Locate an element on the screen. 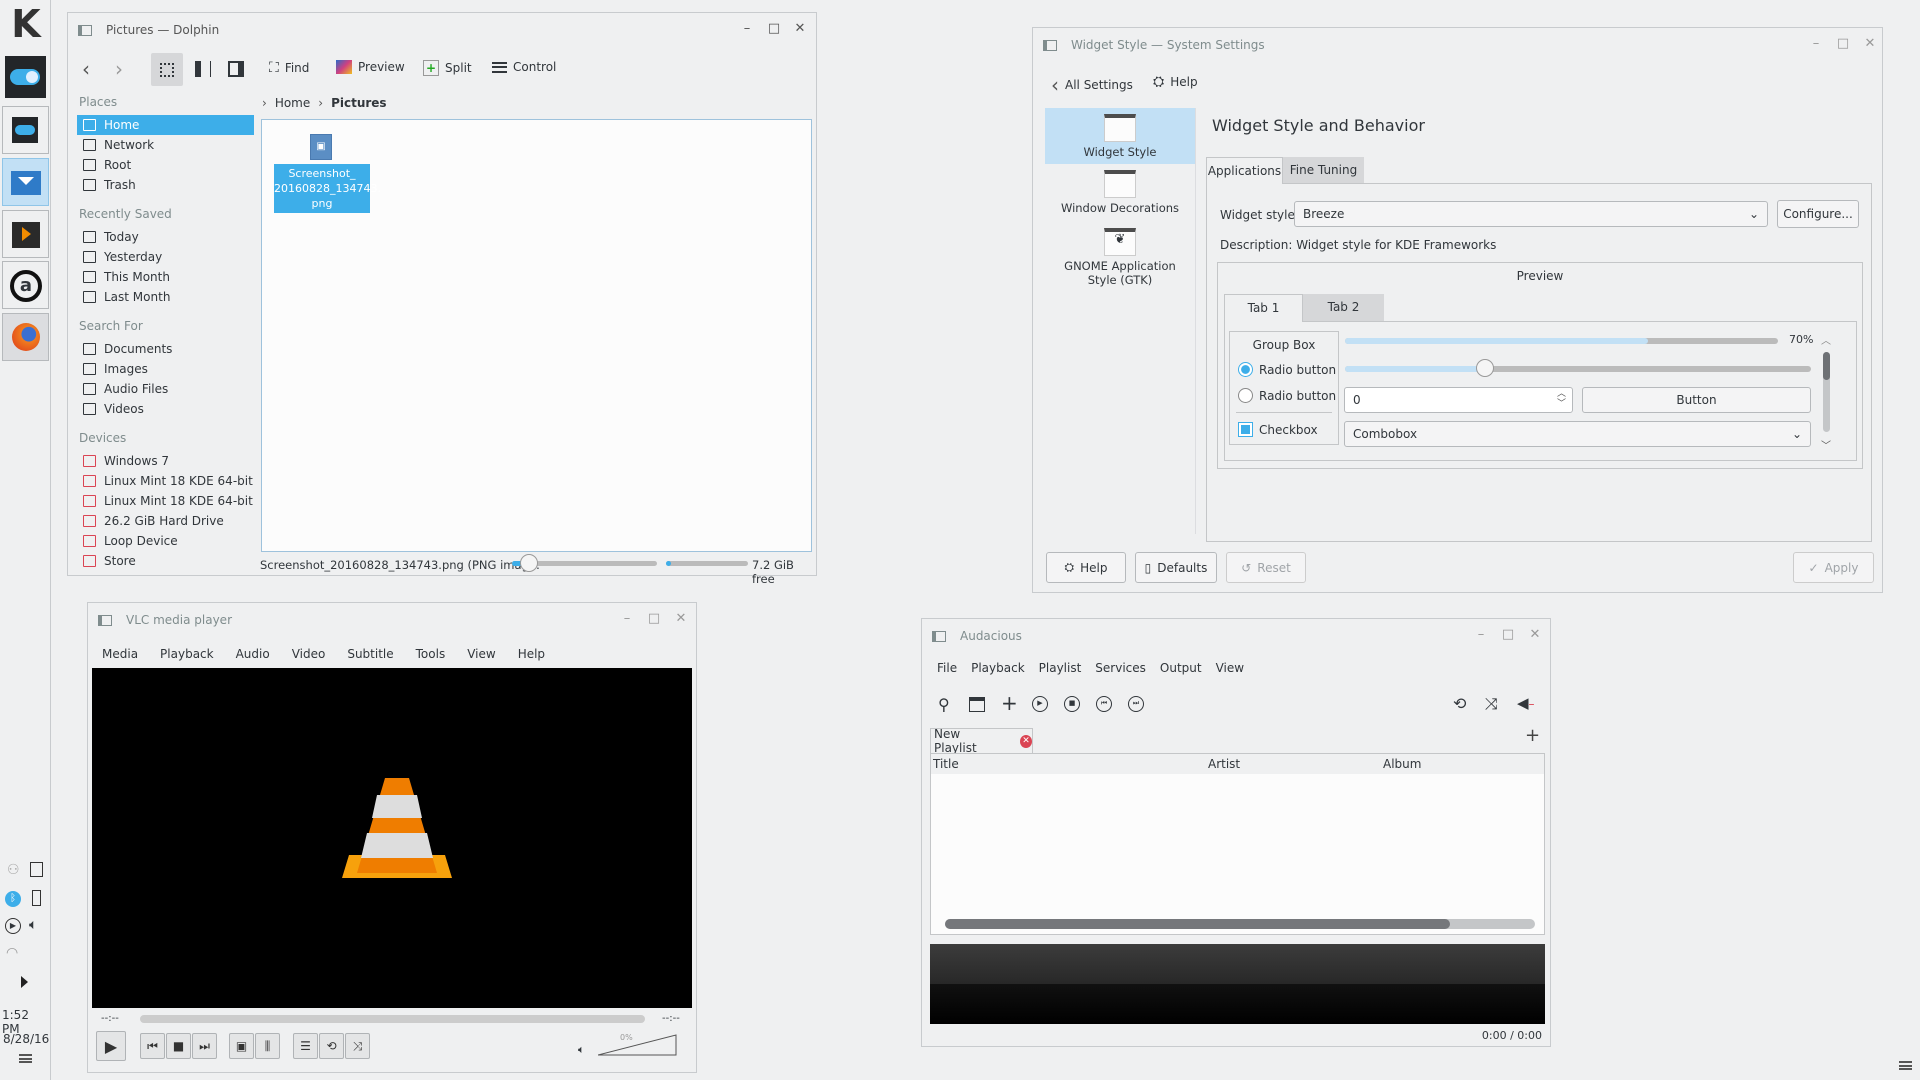  expand-tray-icon is located at coordinates (24, 982).